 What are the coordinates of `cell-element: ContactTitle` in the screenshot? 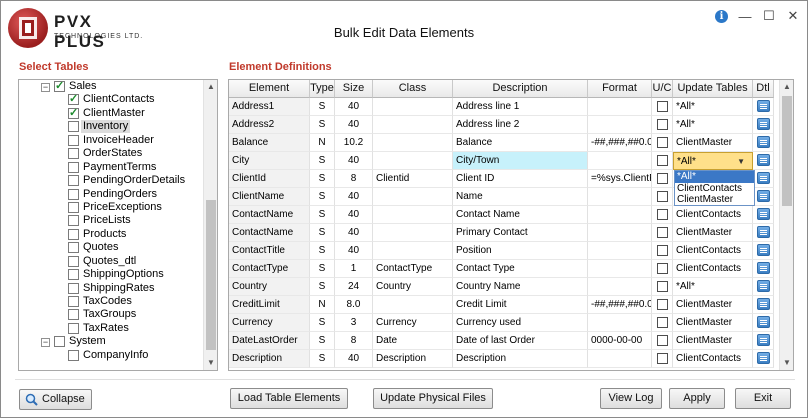 It's located at (269, 251).